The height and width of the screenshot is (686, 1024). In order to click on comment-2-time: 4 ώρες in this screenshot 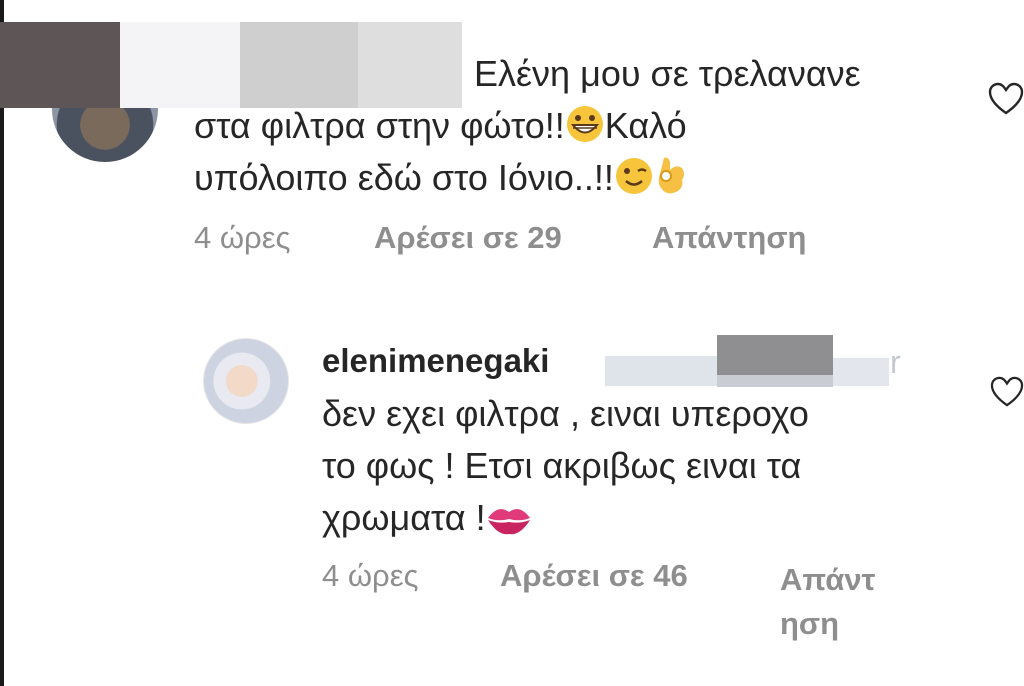, I will do `click(370, 575)`.